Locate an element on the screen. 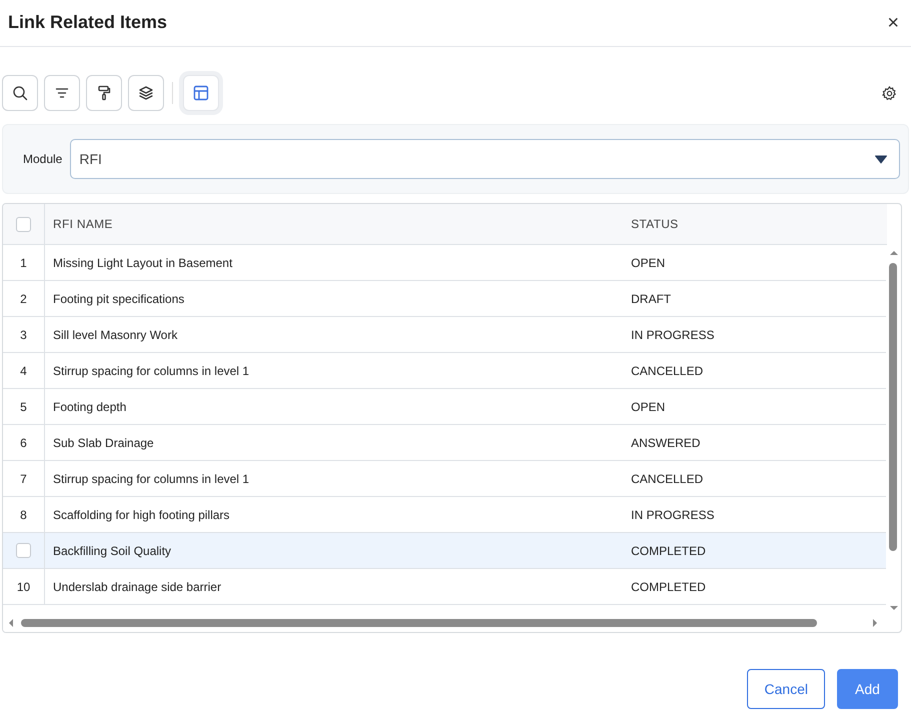  table-cell-text: Sub Slab Drainage is located at coordinates (103, 443).